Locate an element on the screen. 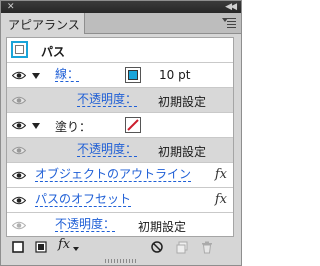 The width and height of the screenshot is (320, 266). offset-path-effect-row: パスのオフセット fx is located at coordinates (120, 200).